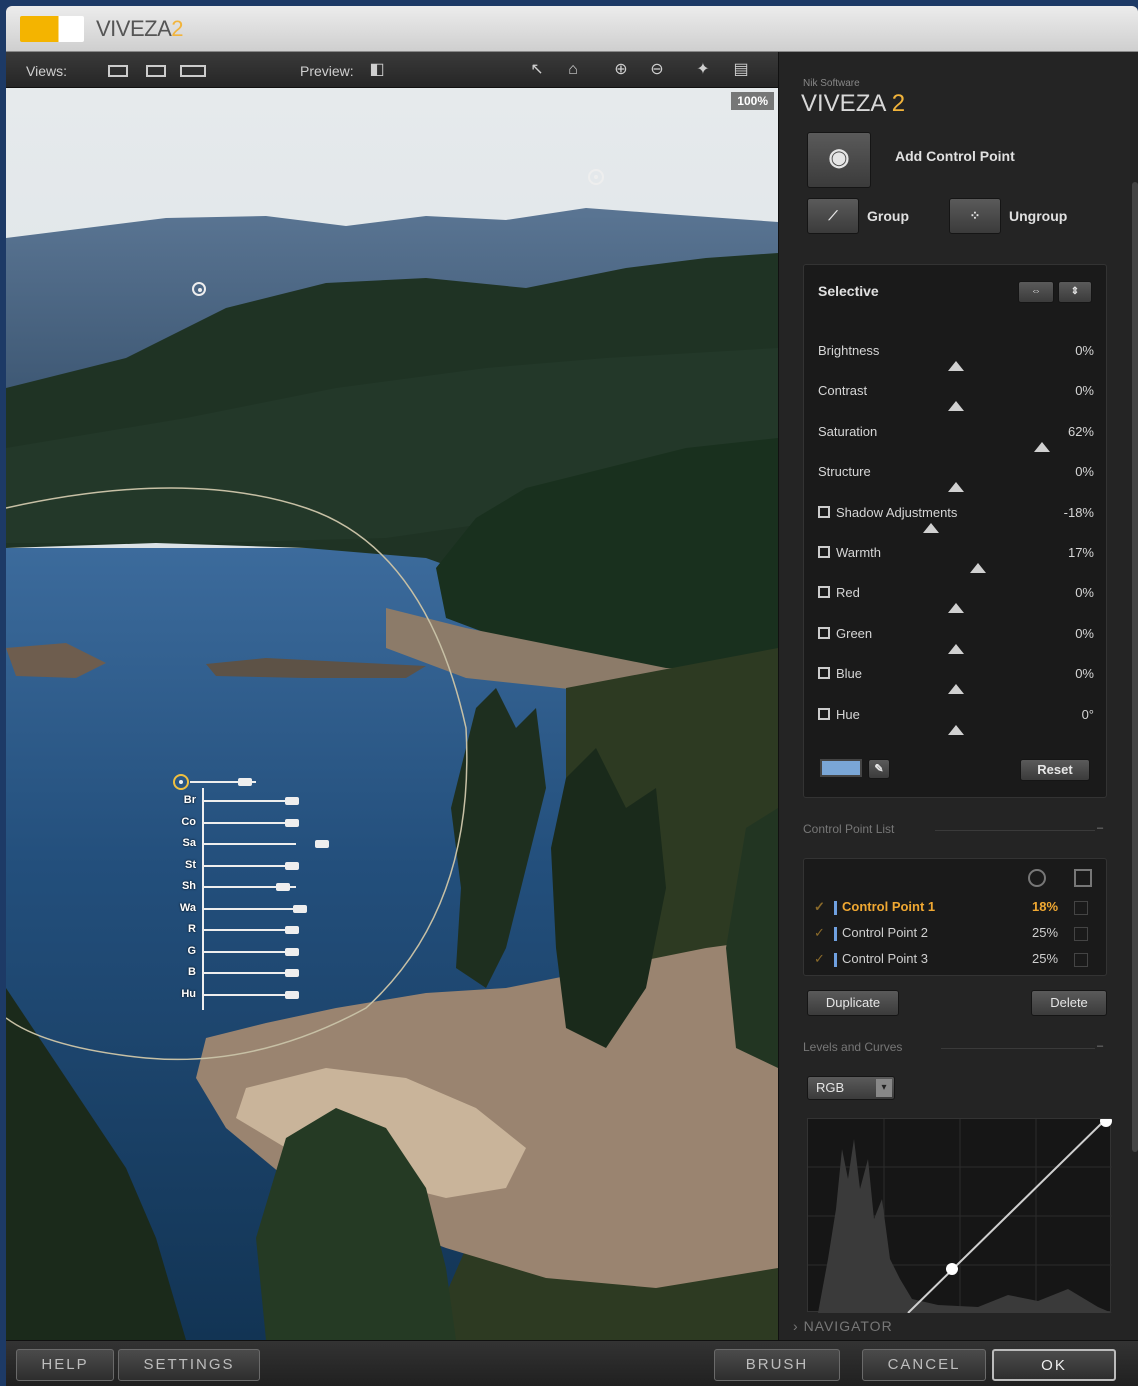 This screenshot has height=1386, width=1138. Describe the element at coordinates (956, 599) in the screenshot. I see `slider-red: Red 0%` at that location.